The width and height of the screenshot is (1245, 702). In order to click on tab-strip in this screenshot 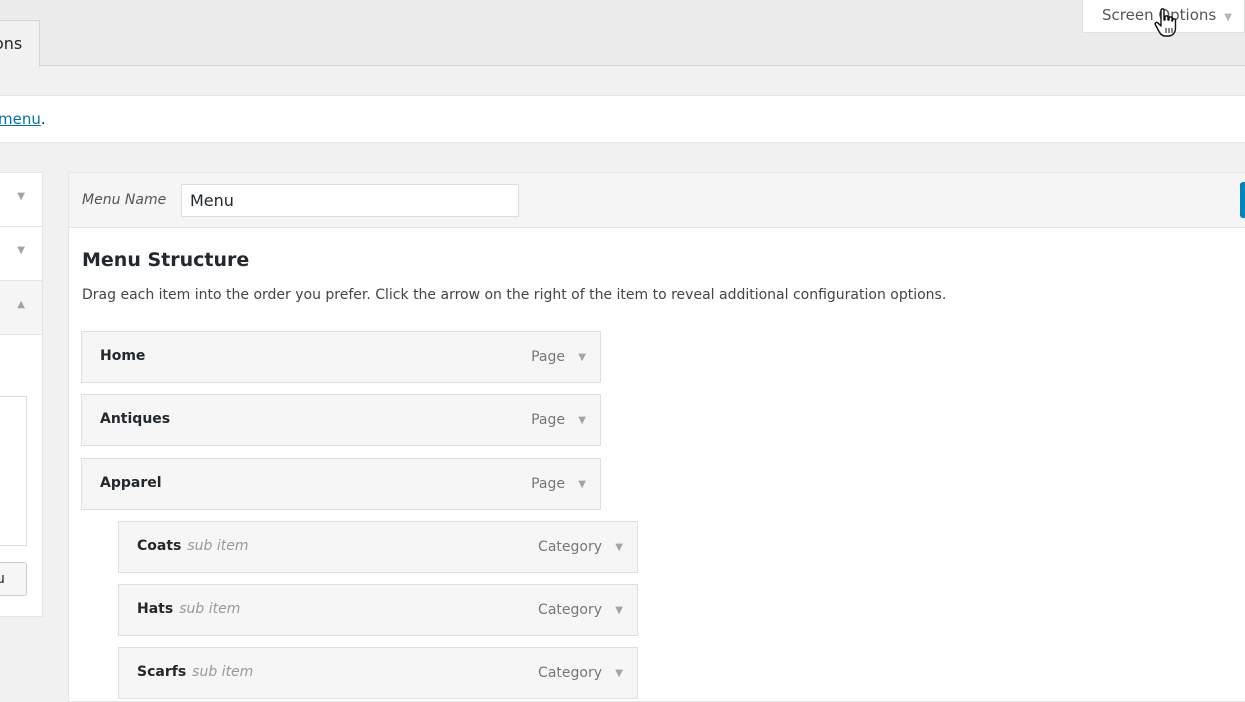, I will do `click(622, 33)`.